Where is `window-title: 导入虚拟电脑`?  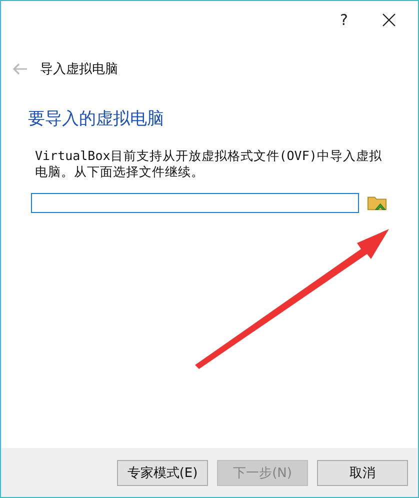 window-title: 导入虚拟电脑 is located at coordinates (79, 69).